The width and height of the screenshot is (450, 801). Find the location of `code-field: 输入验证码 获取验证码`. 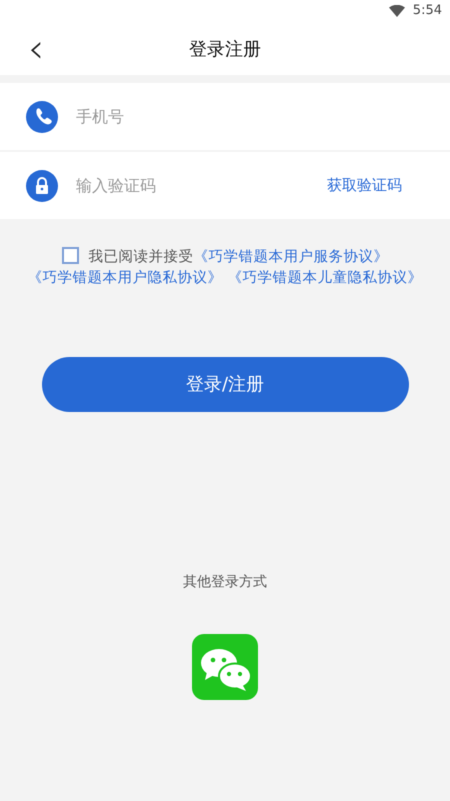

code-field: 输入验证码 获取验证码 is located at coordinates (225, 185).